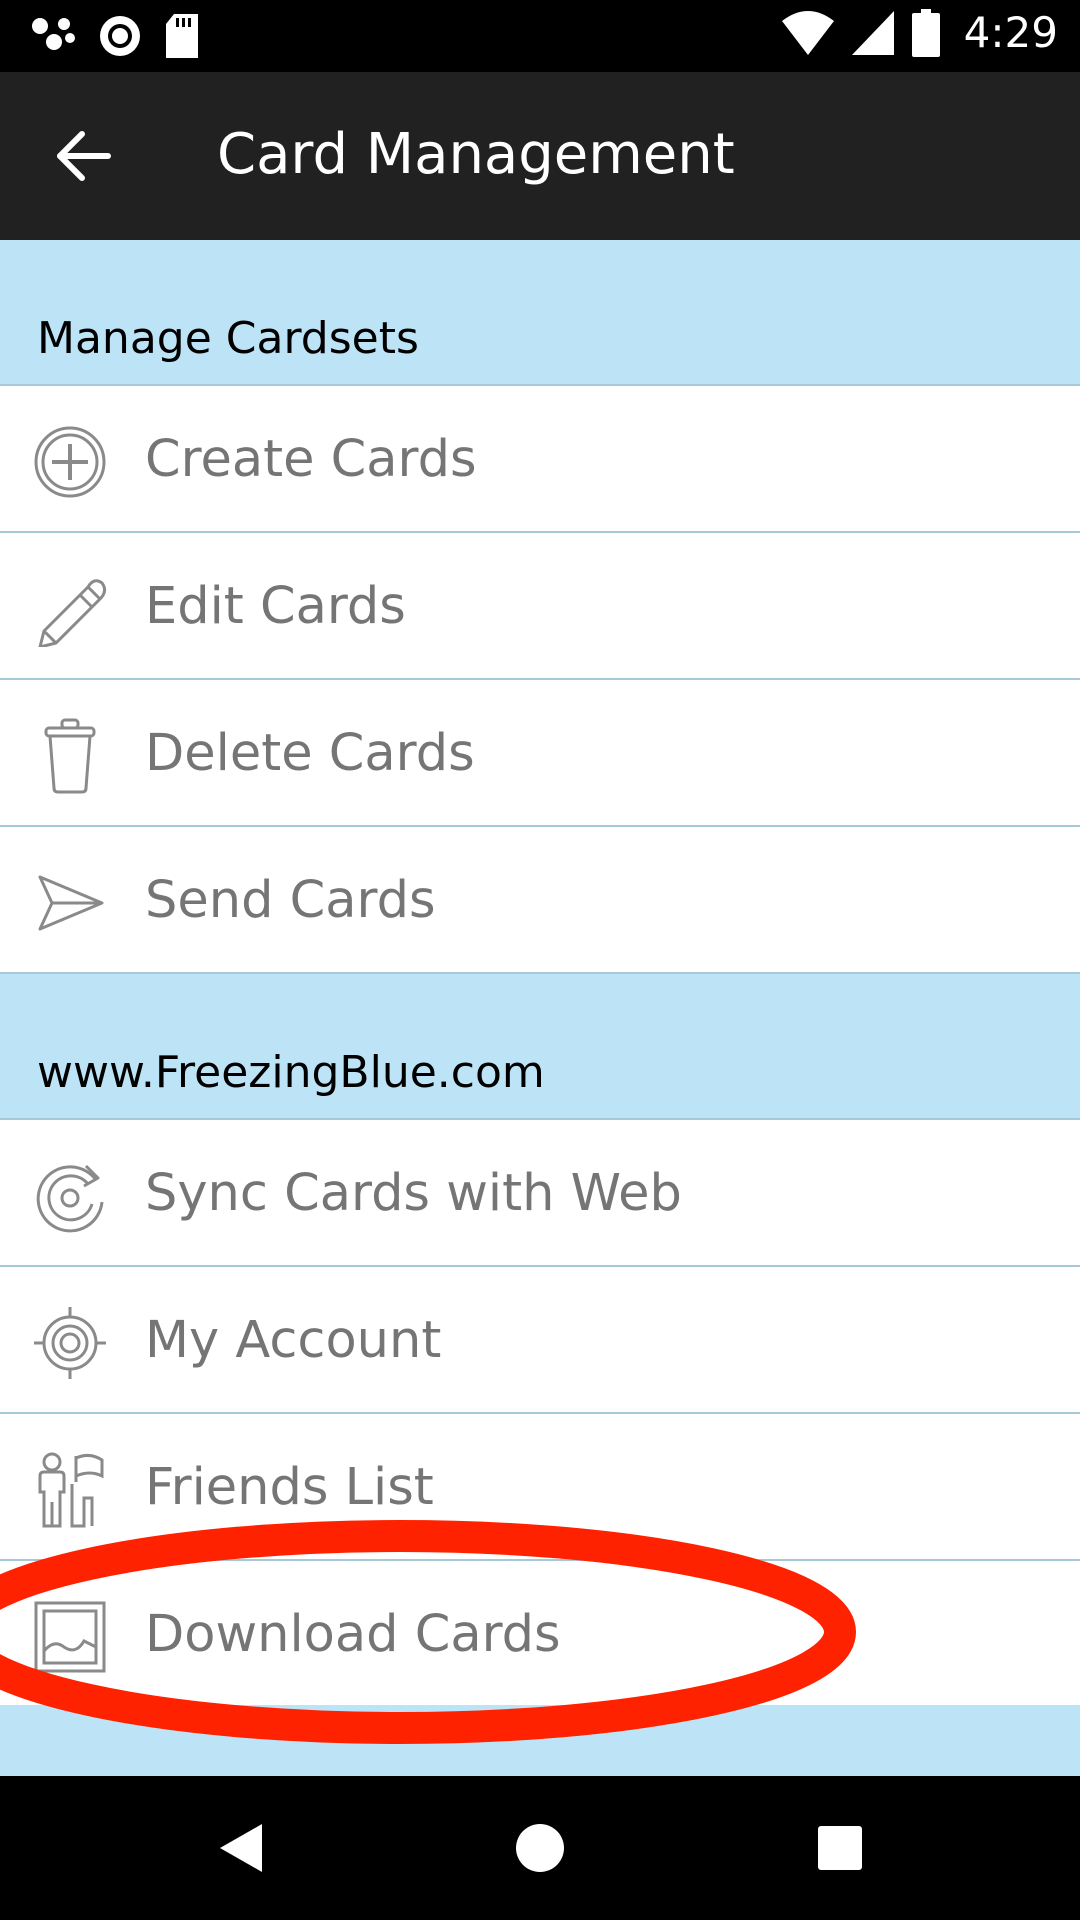 Image resolution: width=1080 pixels, height=1920 pixels. Describe the element at coordinates (413, 1193) in the screenshot. I see `list-item-label: Sync Cards with Web` at that location.